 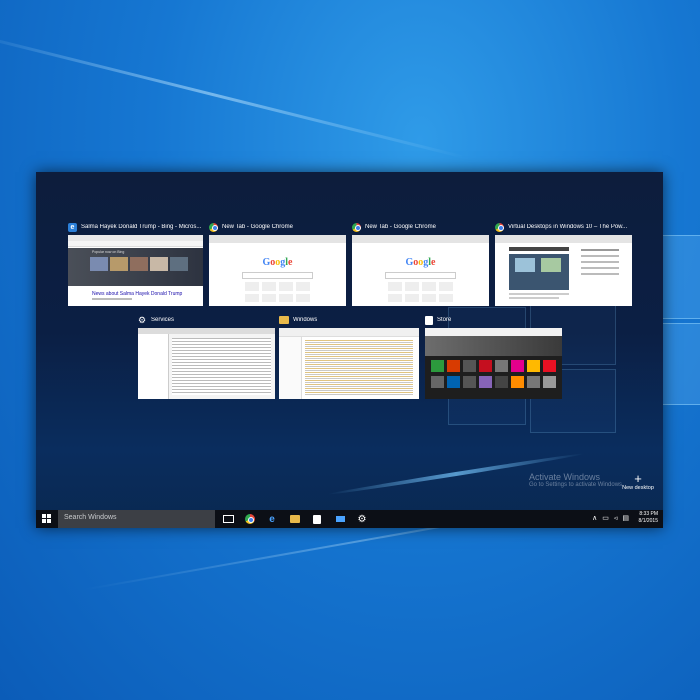 What do you see at coordinates (444, 320) in the screenshot?
I see `thumbnail-title: Store` at bounding box center [444, 320].